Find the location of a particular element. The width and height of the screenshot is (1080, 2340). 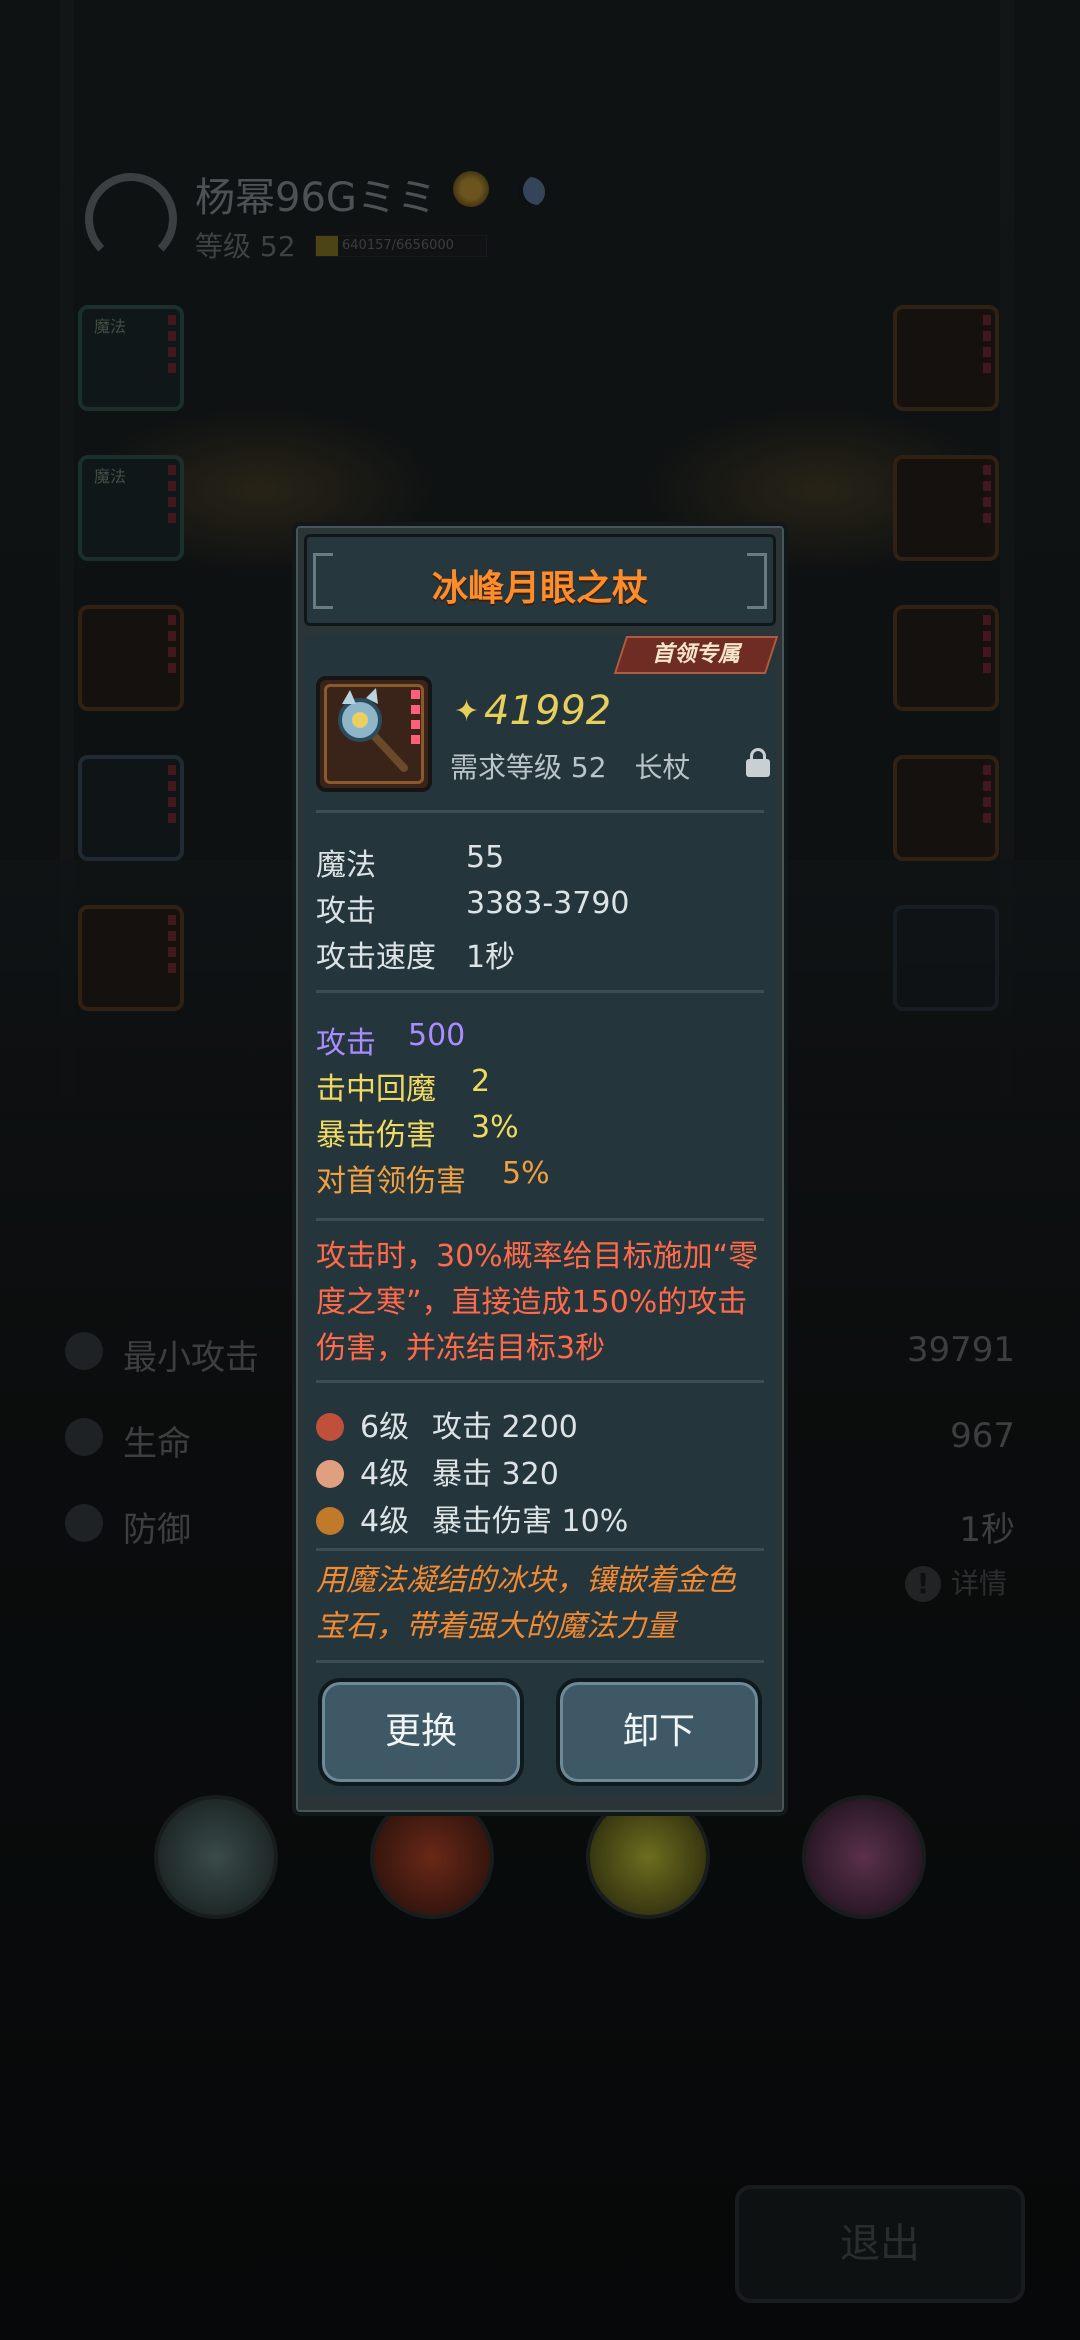

item-type: 长杖 is located at coordinates (662, 767).